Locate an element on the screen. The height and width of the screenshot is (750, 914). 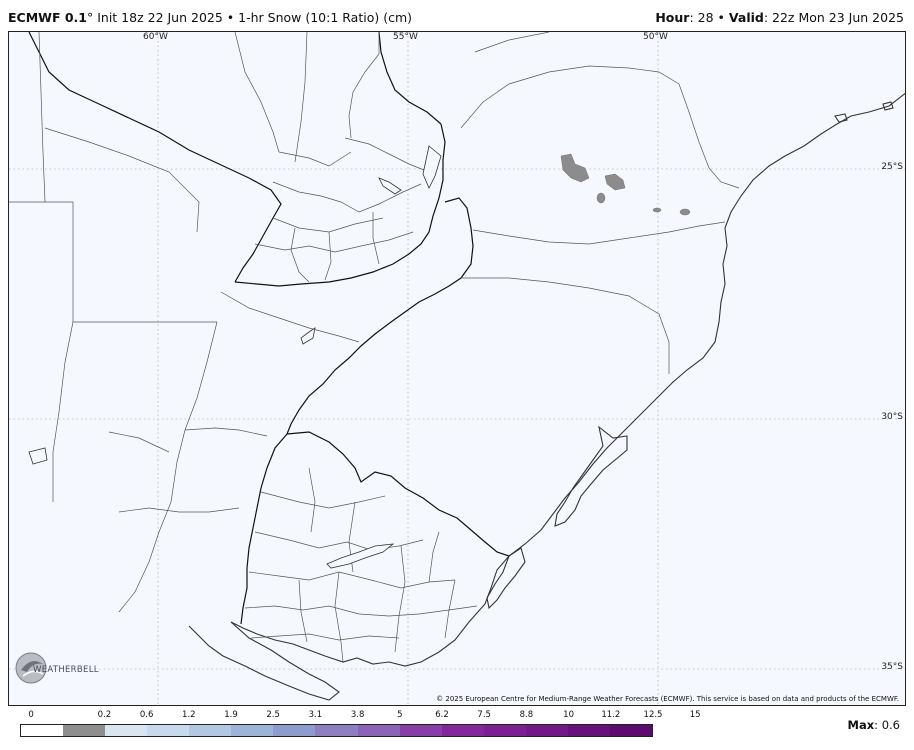
valid-value: 22z Mon 23 Jun 2025 is located at coordinates (838, 17).